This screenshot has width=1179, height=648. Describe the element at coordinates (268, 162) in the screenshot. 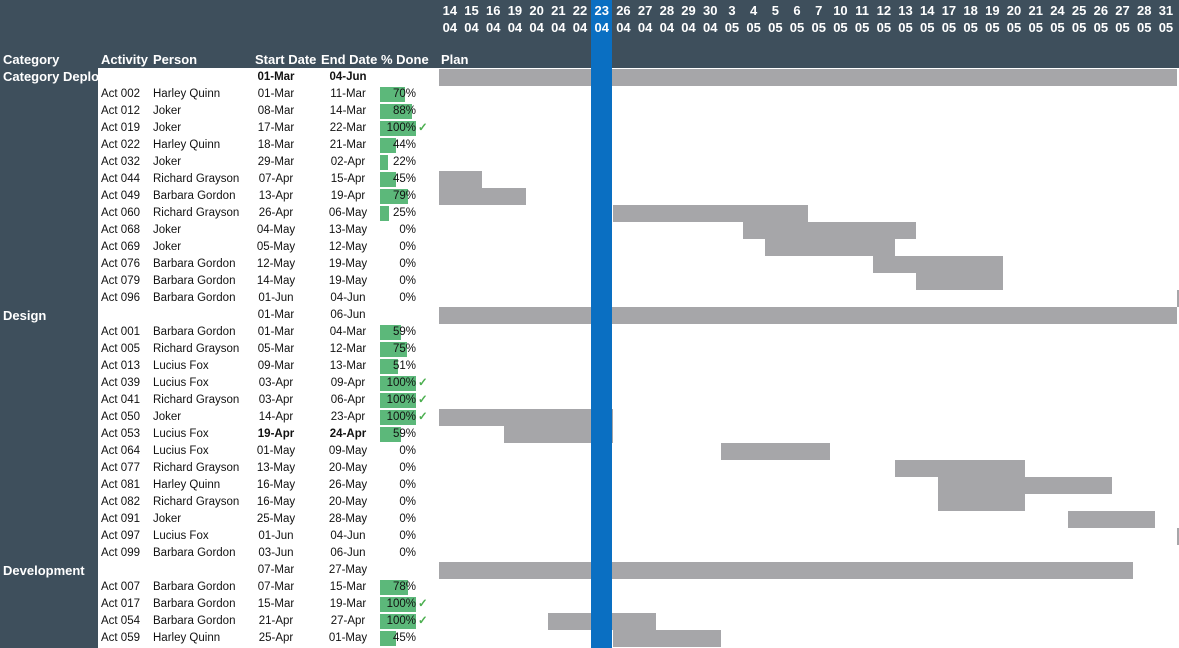

I see `activity-row: Act 032 Joker 29-Mar 02-Apr 22%` at that location.